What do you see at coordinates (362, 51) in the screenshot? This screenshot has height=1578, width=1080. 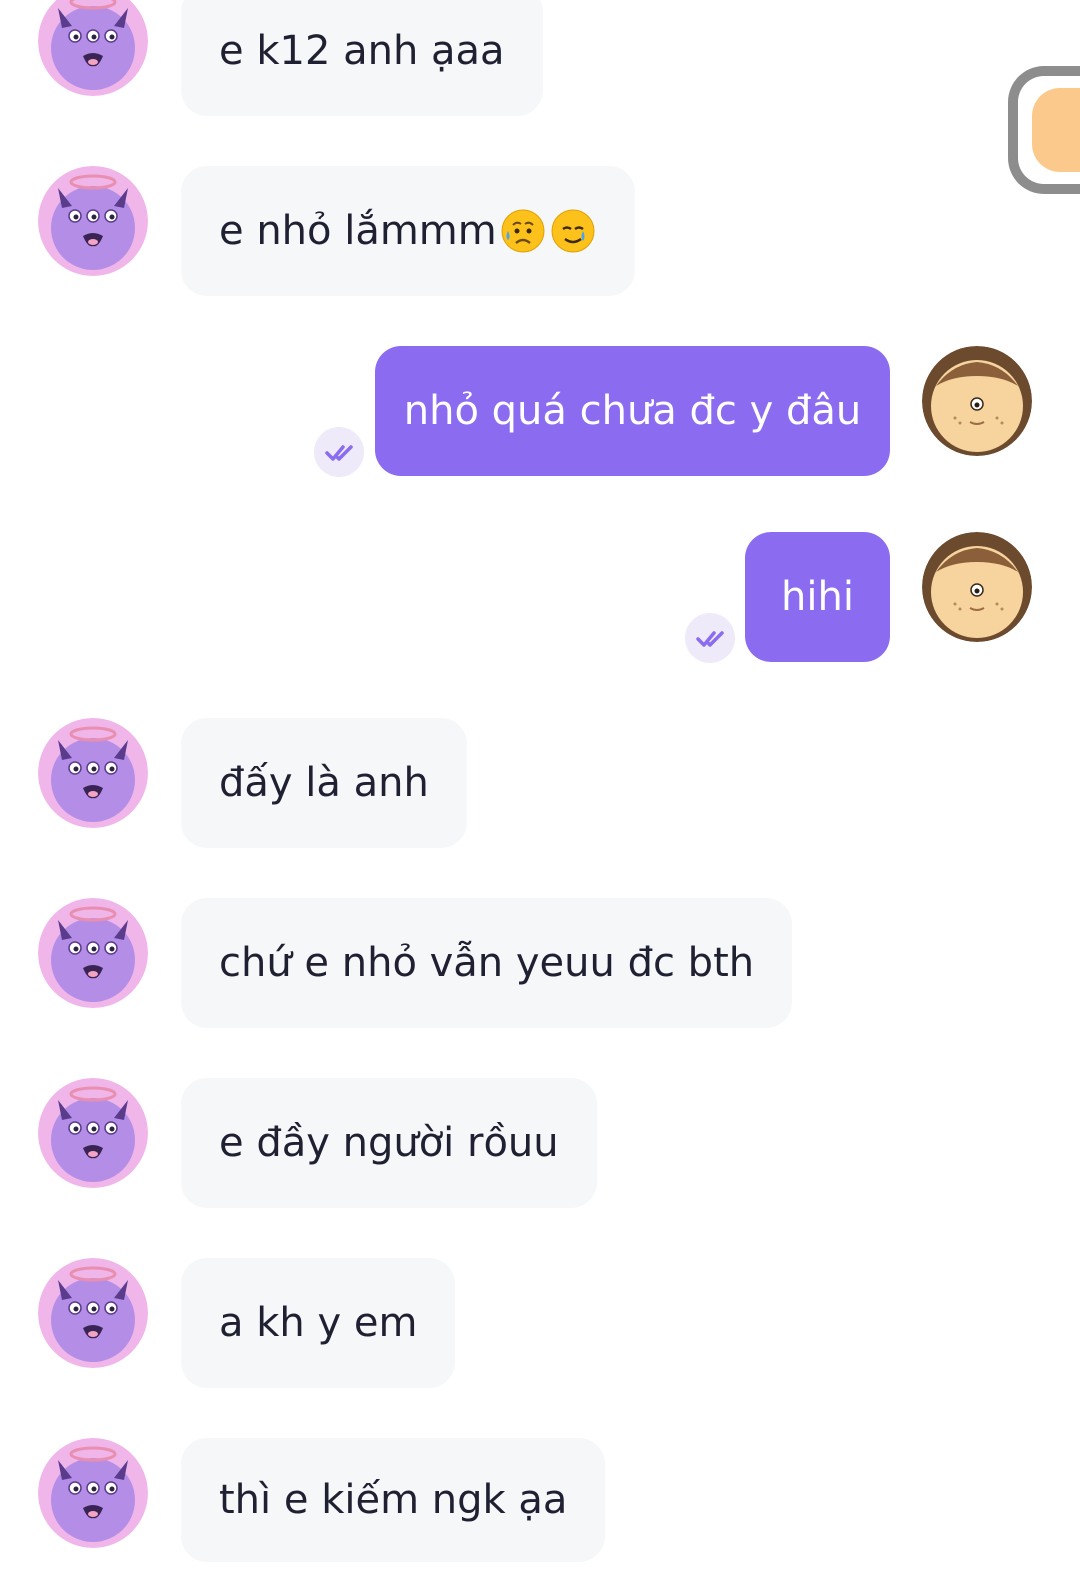 I see `message-text: e k12 anh ạaa` at bounding box center [362, 51].